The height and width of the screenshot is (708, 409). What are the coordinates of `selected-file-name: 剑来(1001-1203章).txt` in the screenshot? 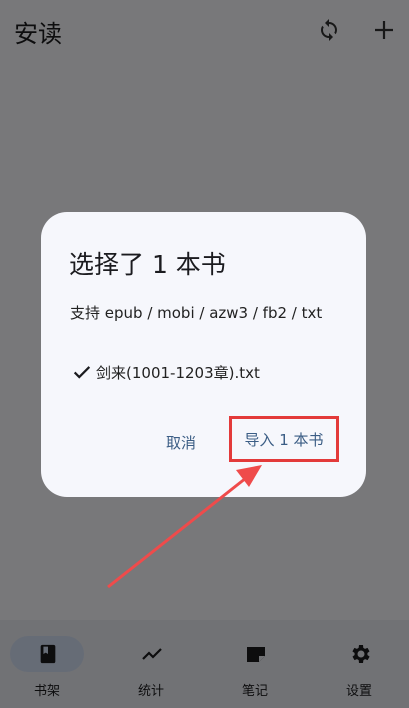 It's located at (178, 372).